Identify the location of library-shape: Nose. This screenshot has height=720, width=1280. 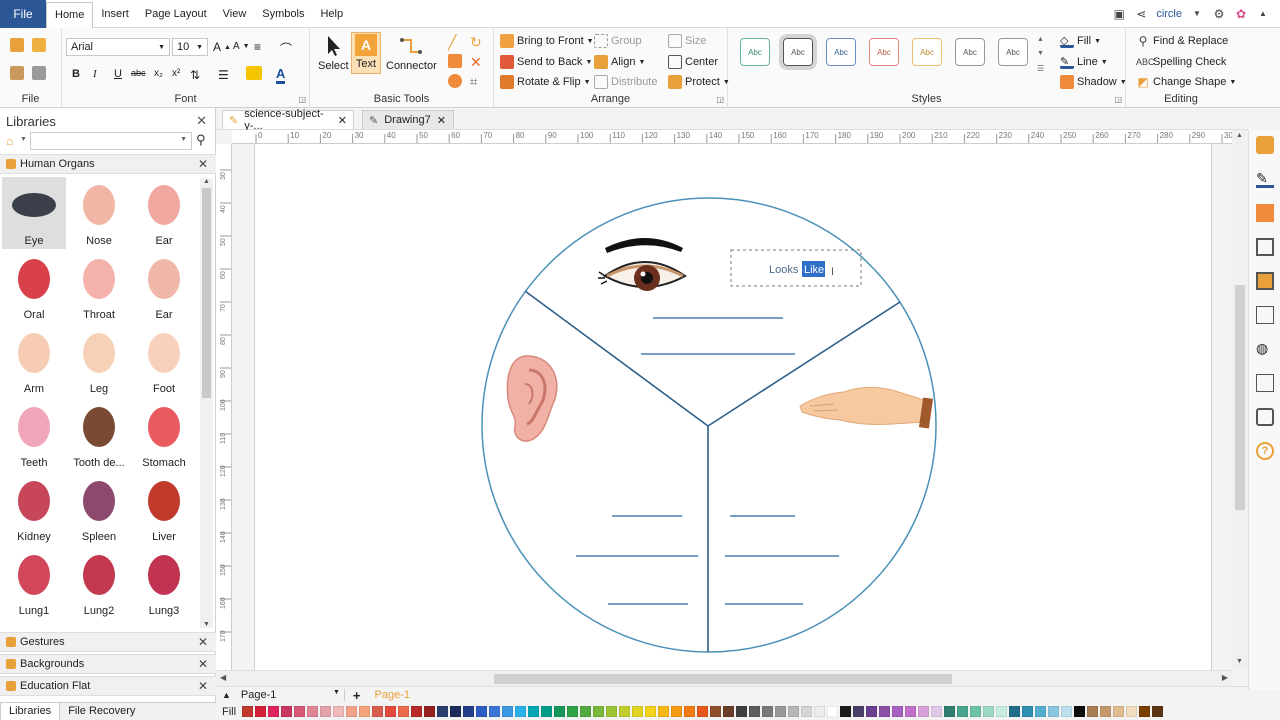
(99, 213).